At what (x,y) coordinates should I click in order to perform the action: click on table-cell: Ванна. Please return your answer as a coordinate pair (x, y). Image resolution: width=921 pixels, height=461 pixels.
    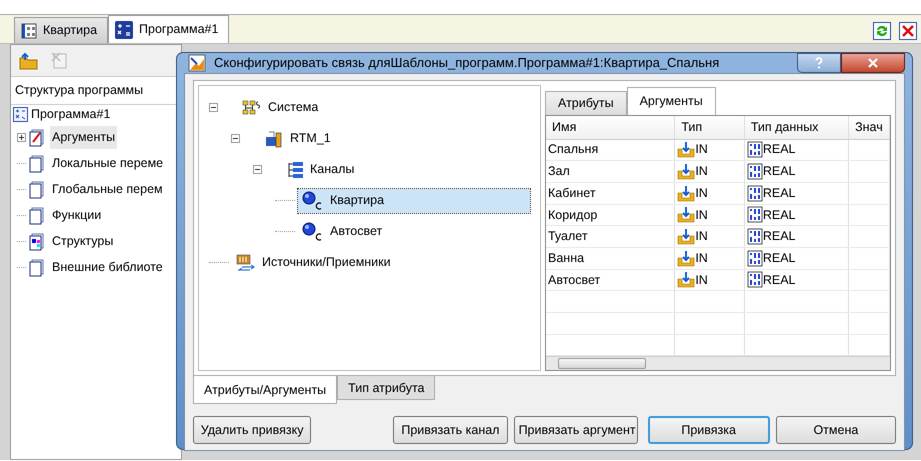
    Looking at the image, I should click on (610, 258).